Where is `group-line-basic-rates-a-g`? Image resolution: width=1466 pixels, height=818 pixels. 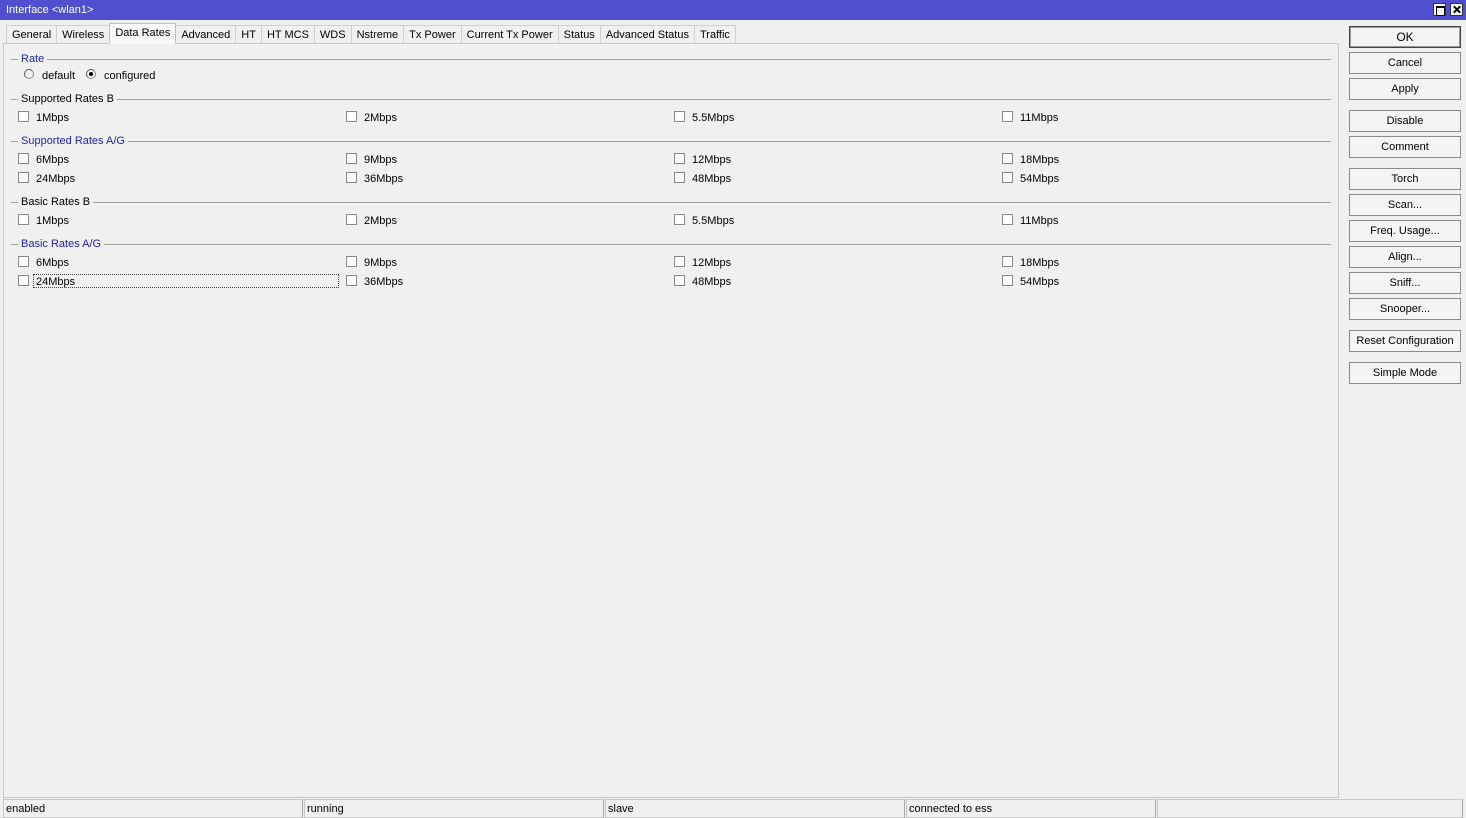
group-line-basic-rates-a-g is located at coordinates (671, 244).